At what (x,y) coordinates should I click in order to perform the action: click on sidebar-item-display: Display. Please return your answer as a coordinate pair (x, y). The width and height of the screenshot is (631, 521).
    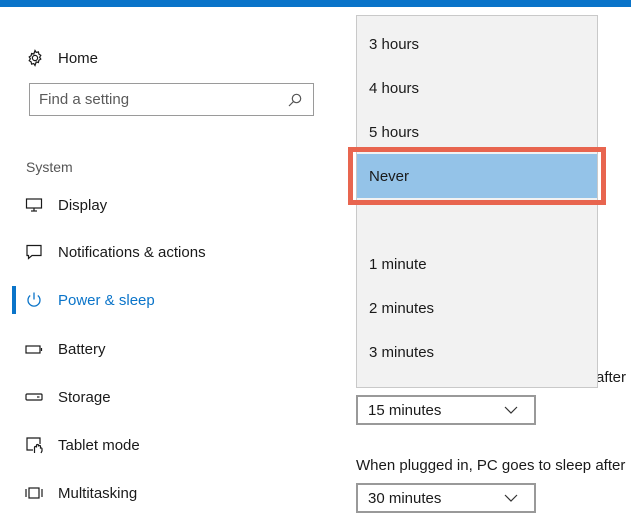
    Looking at the image, I should click on (170, 205).